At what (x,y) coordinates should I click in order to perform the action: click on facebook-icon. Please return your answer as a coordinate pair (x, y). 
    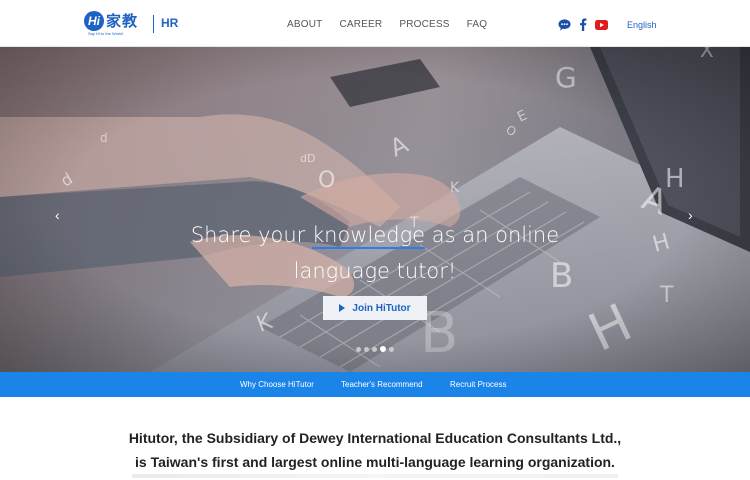
    Looking at the image, I should click on (583, 24).